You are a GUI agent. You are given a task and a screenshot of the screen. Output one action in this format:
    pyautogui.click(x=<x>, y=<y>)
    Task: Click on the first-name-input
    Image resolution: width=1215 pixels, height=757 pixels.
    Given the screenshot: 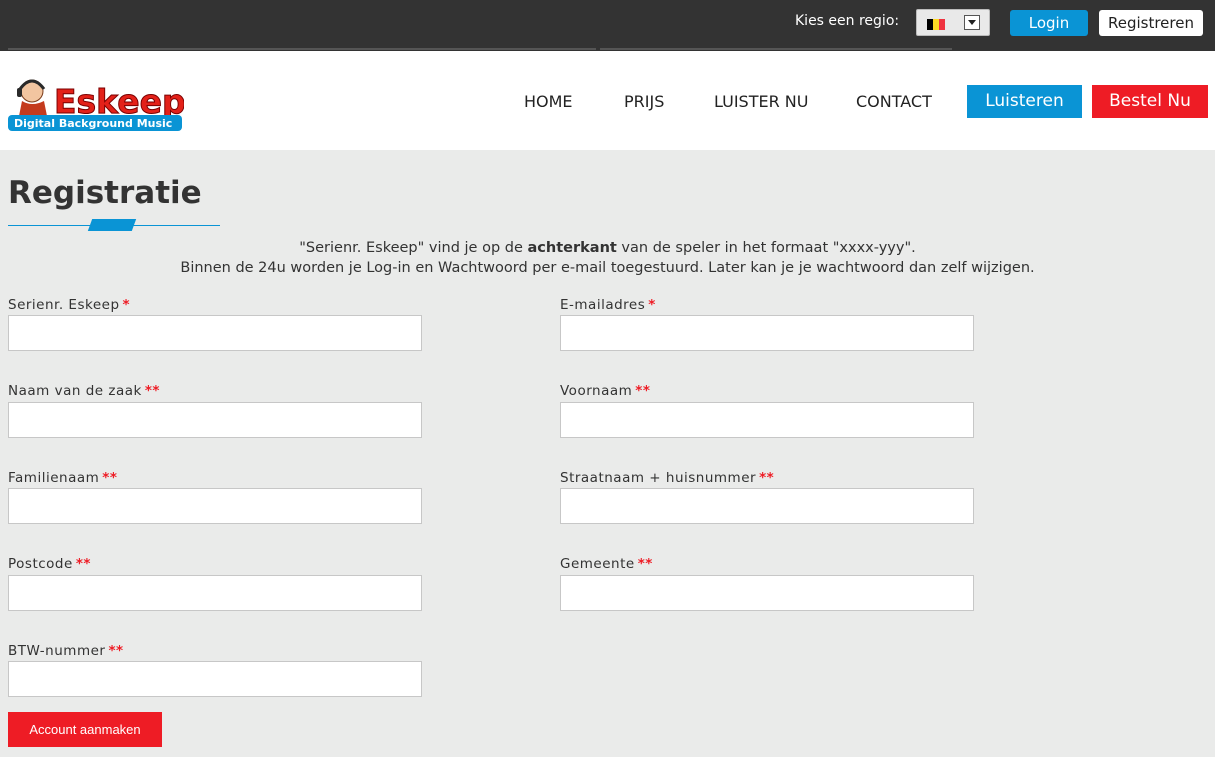 What is the action you would take?
    pyautogui.click(x=767, y=420)
    